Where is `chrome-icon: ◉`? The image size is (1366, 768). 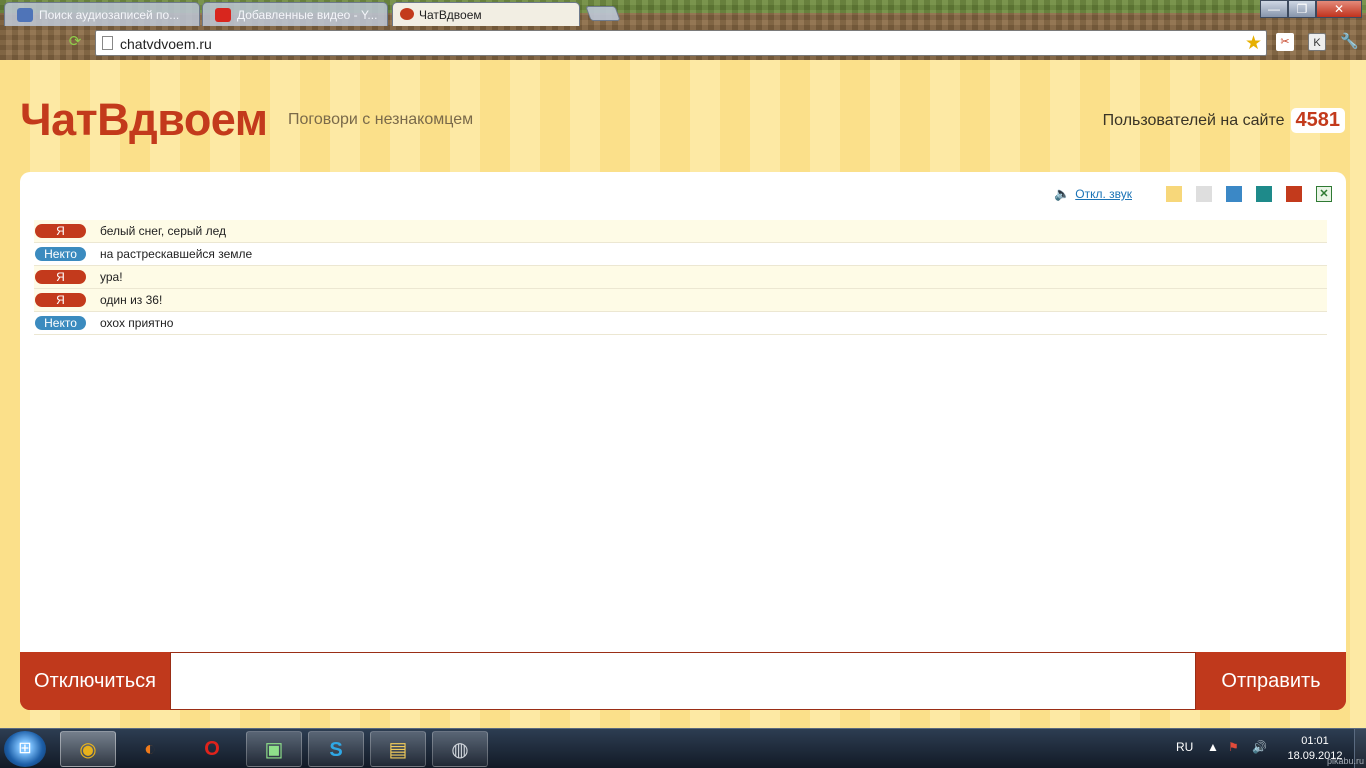
chrome-icon: ◉ is located at coordinates (88, 749).